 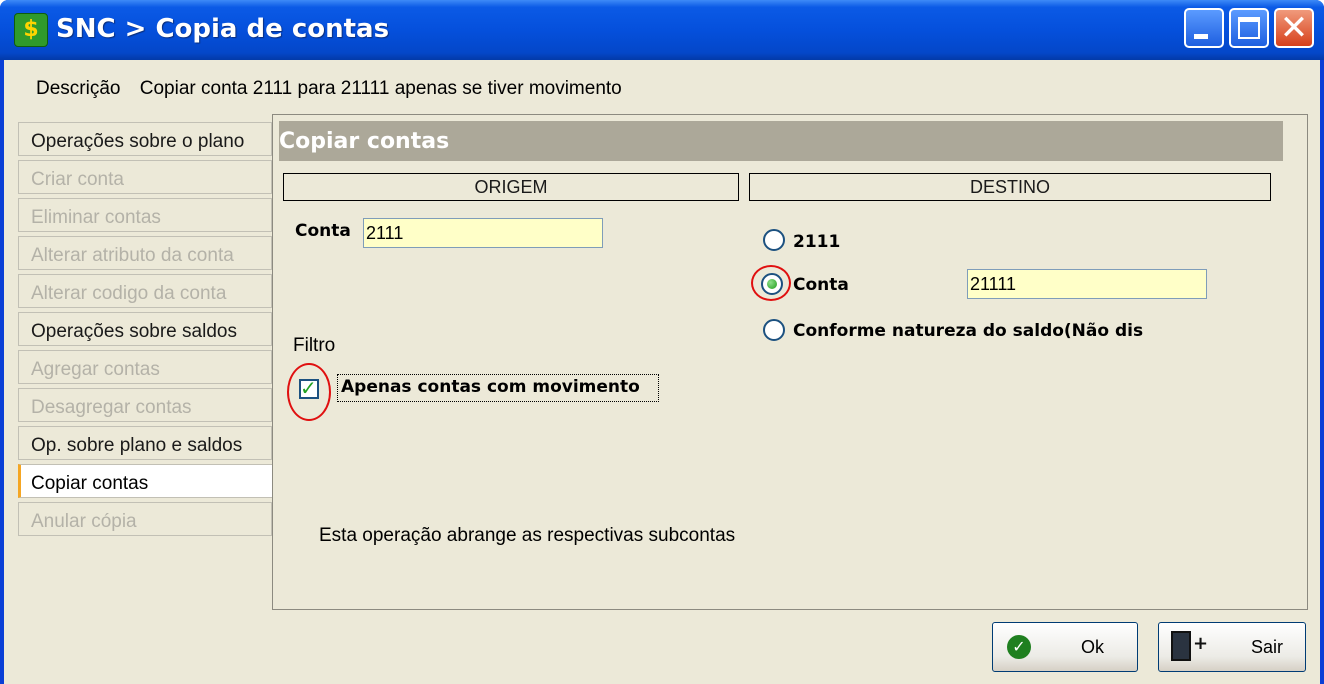 I want to click on money-icon: $, so click(x=31, y=30).